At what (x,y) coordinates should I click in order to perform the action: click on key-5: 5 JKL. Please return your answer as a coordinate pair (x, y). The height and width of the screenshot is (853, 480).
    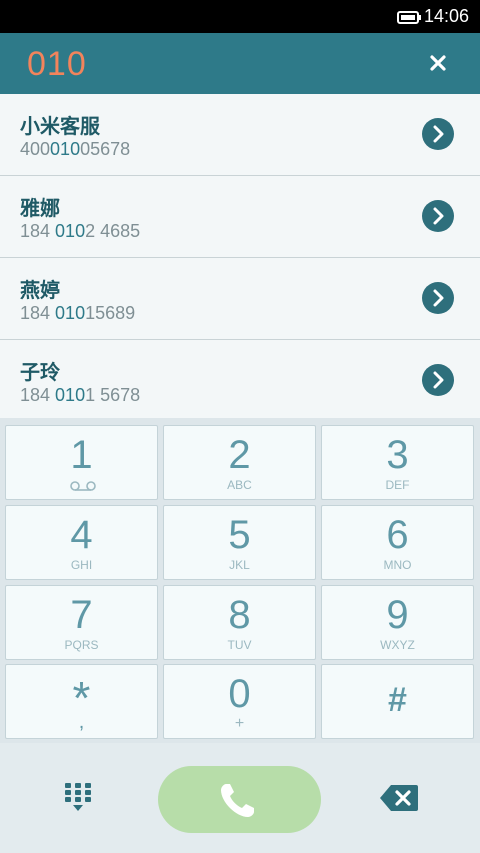
    Looking at the image, I should click on (239, 542).